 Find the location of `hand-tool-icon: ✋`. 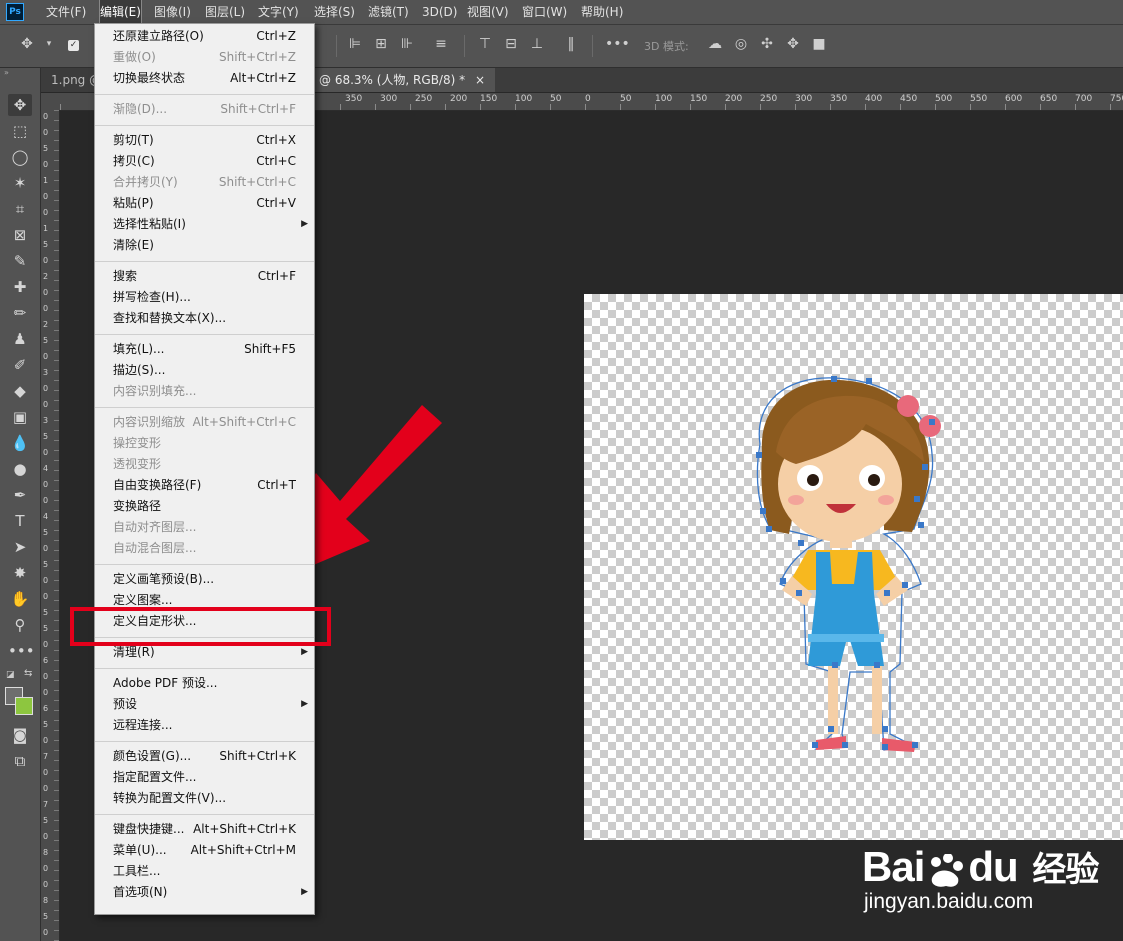

hand-tool-icon: ✋ is located at coordinates (20, 599).